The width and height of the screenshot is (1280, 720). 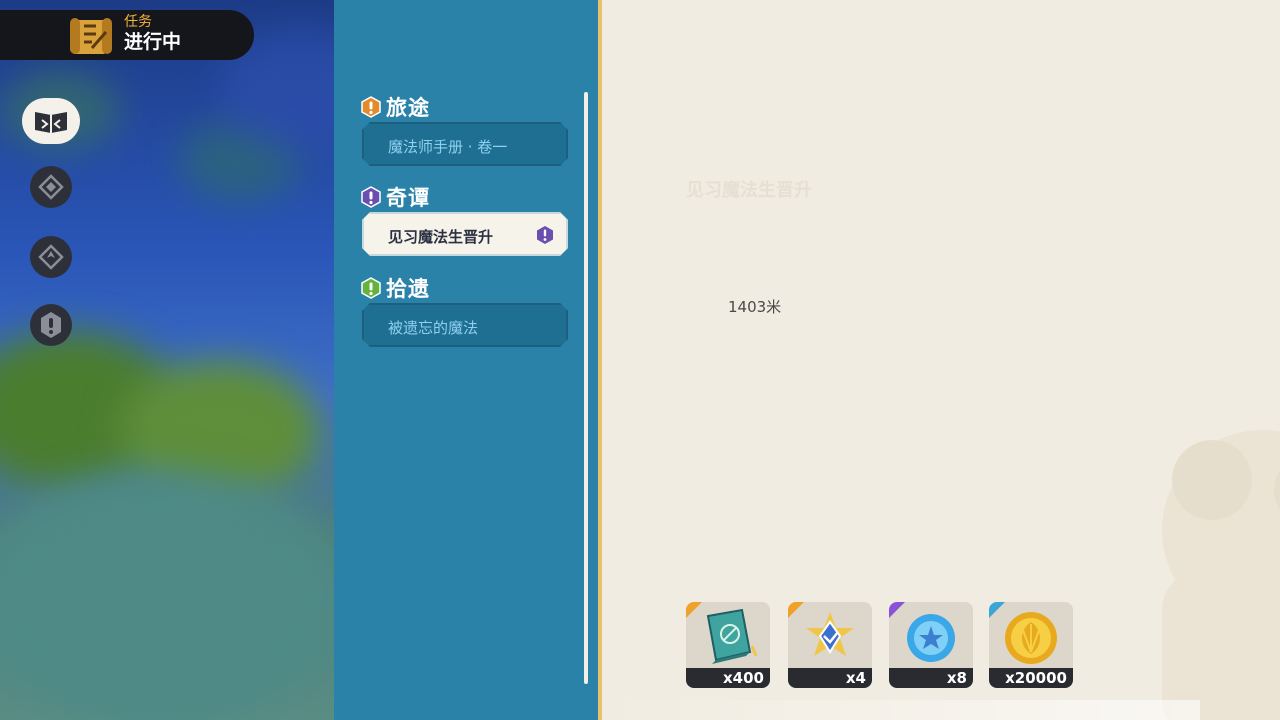 I want to click on watermark-emblem-icon, so click(x=1221, y=575).